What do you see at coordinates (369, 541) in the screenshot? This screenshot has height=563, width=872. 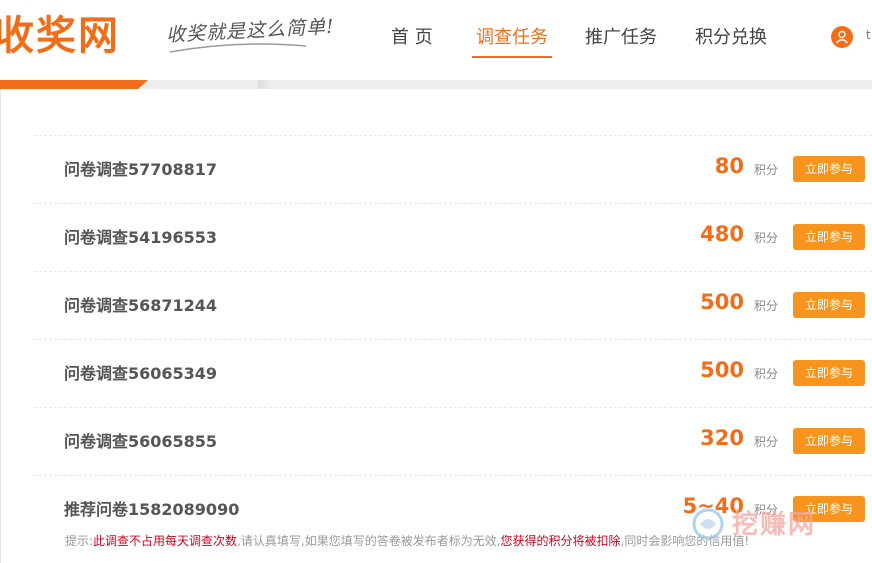 I see `tip-middle: ,请认真填写,如果您填写的答卷被发布者标为无效,` at bounding box center [369, 541].